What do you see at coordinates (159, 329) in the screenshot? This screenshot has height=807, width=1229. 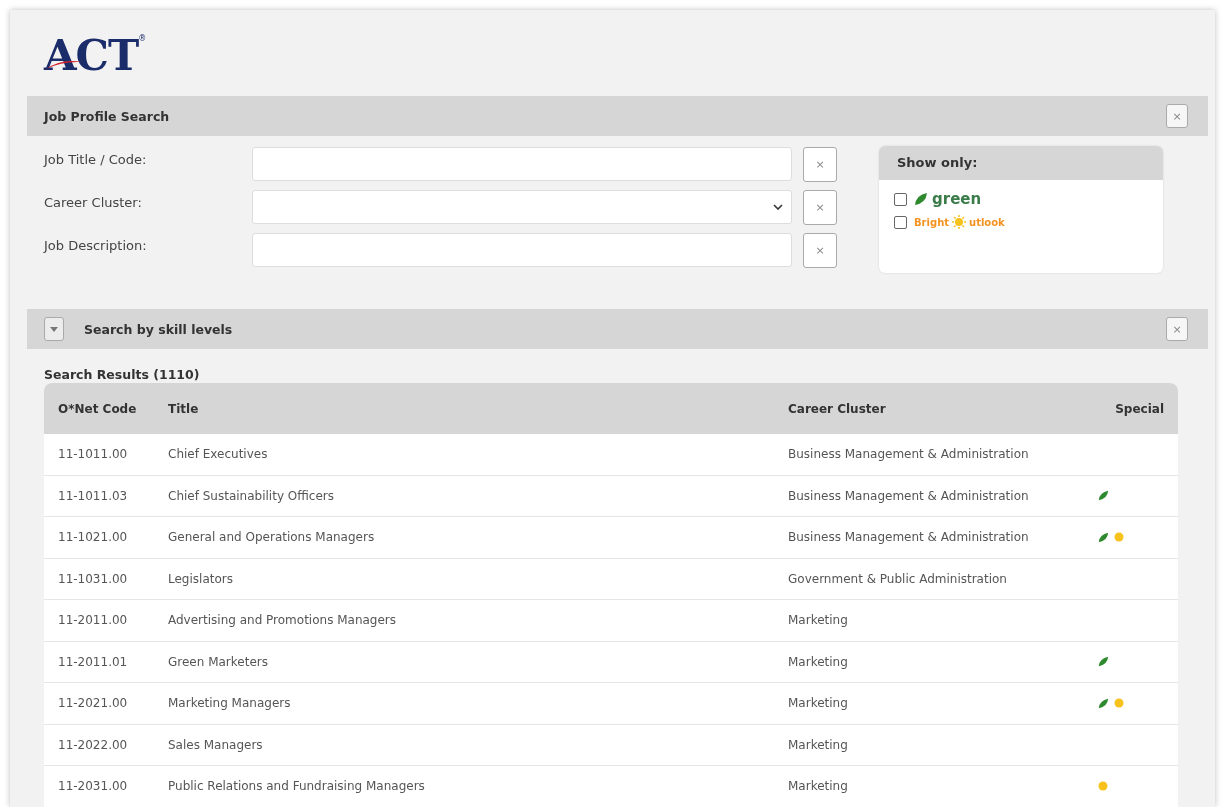 I see `panel-title: Search by skill levels` at bounding box center [159, 329].